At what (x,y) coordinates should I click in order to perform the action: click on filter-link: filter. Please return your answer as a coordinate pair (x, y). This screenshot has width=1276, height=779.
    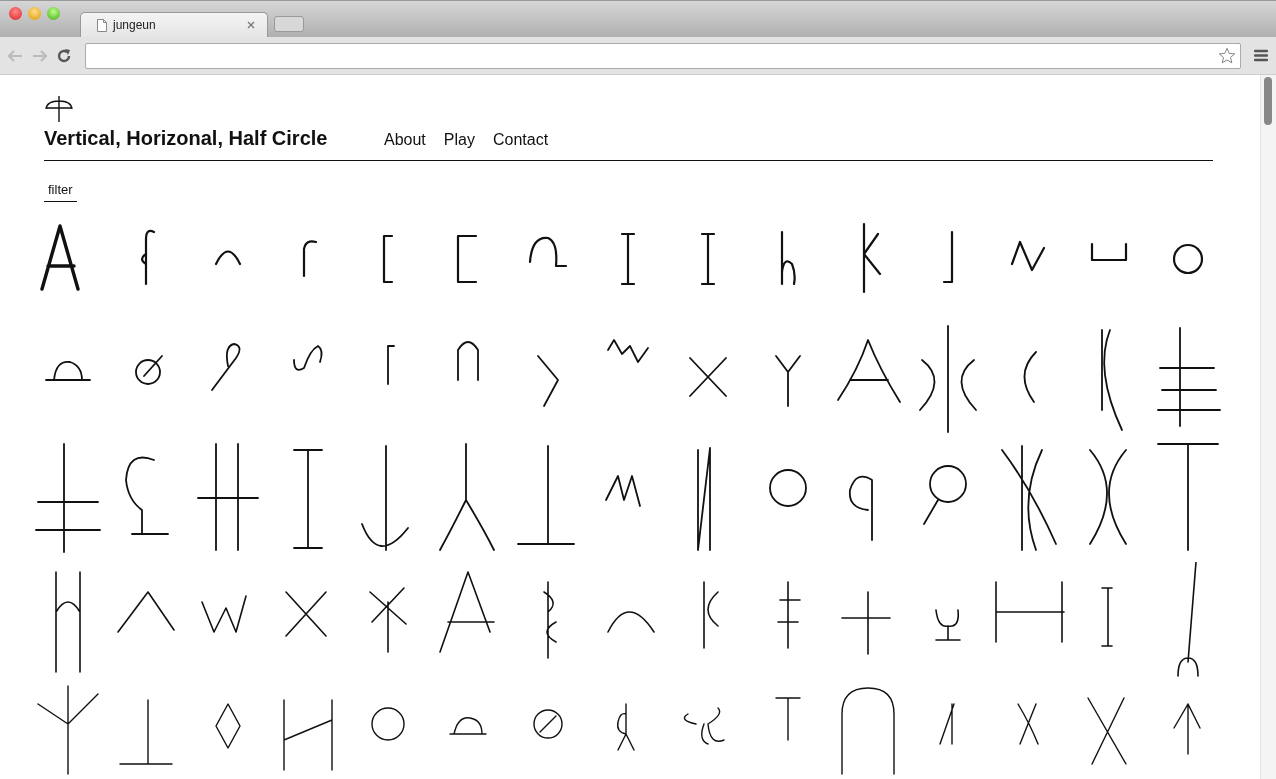
    Looking at the image, I should click on (60, 192).